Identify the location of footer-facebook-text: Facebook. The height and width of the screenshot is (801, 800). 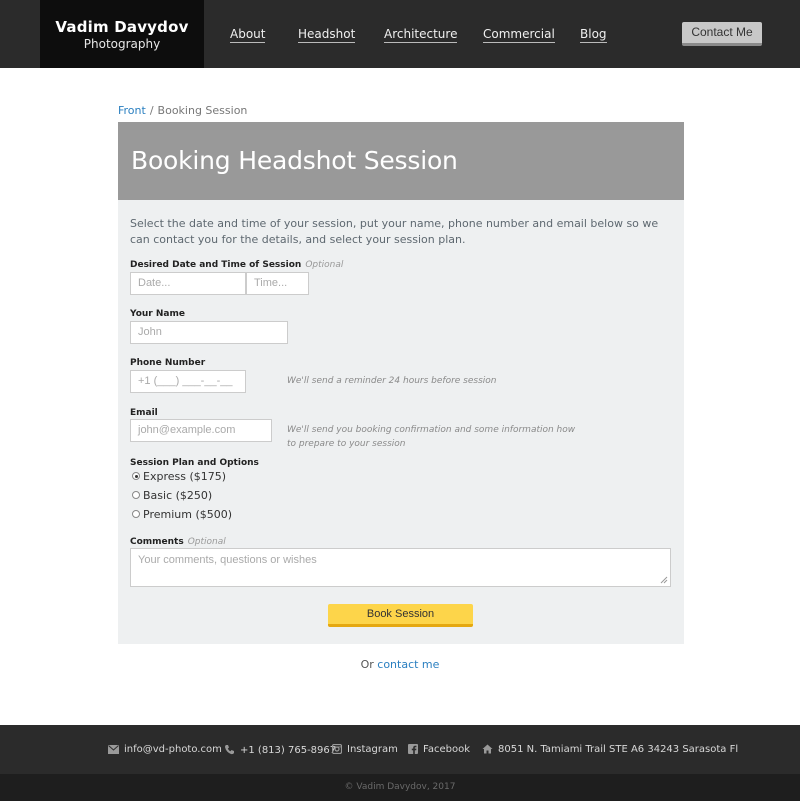
(446, 749).